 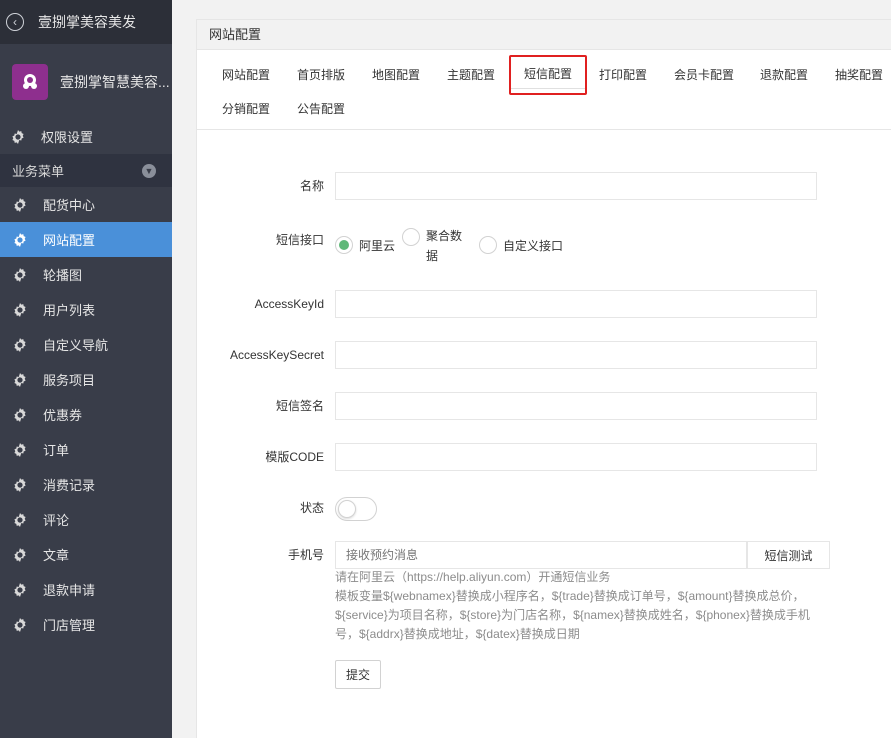 I want to click on sidebar-item-label: 网站配置, so click(x=69, y=240).